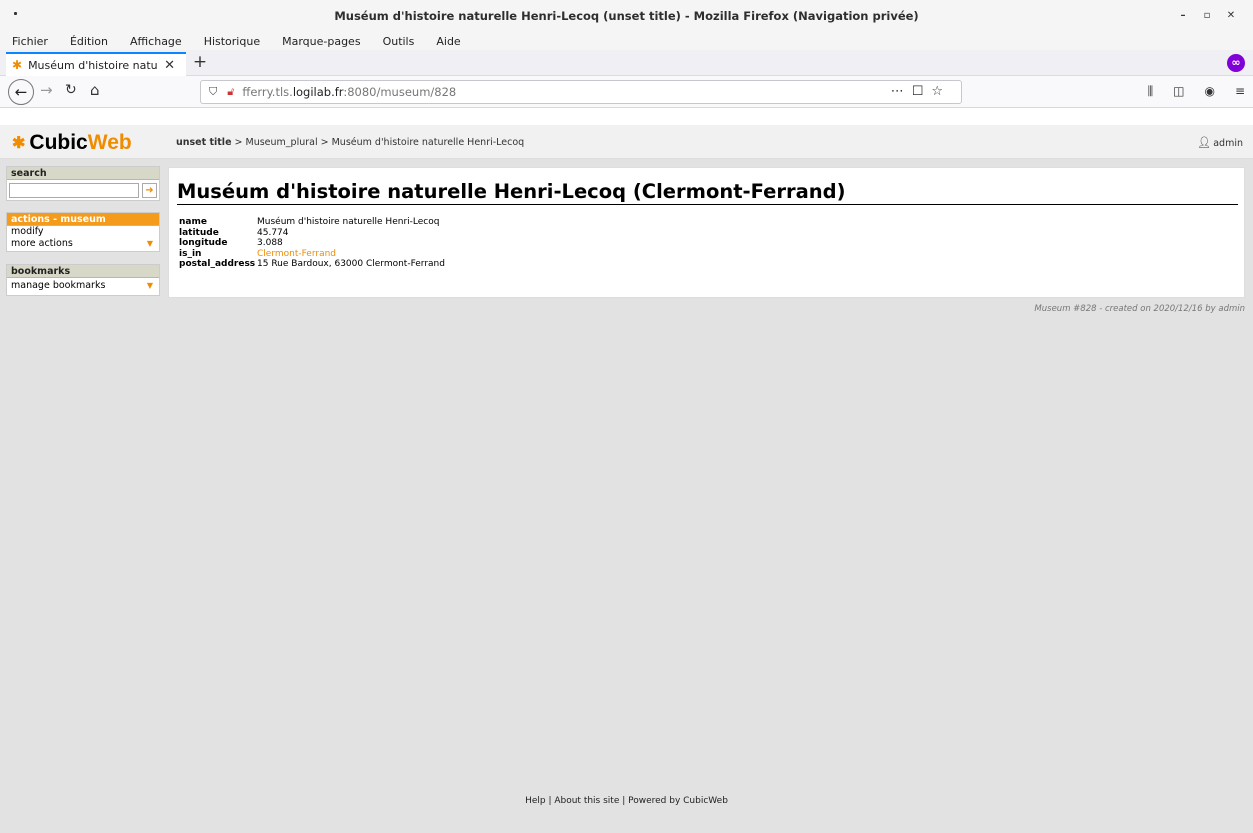 The width and height of the screenshot is (1253, 833). What do you see at coordinates (149, 190) in the screenshot?
I see `search-submit-icon: ➜` at bounding box center [149, 190].